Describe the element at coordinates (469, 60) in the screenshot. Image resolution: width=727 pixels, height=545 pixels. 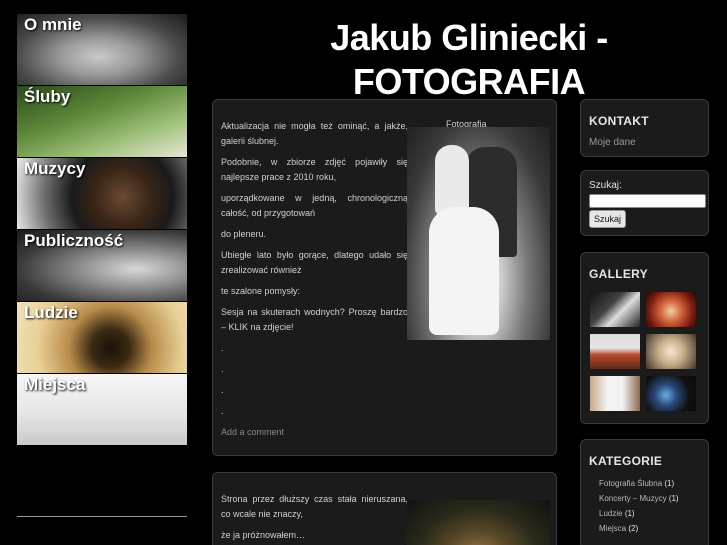
I see `site-title: Jakub Gliniecki - FOTOGRAFIA` at that location.